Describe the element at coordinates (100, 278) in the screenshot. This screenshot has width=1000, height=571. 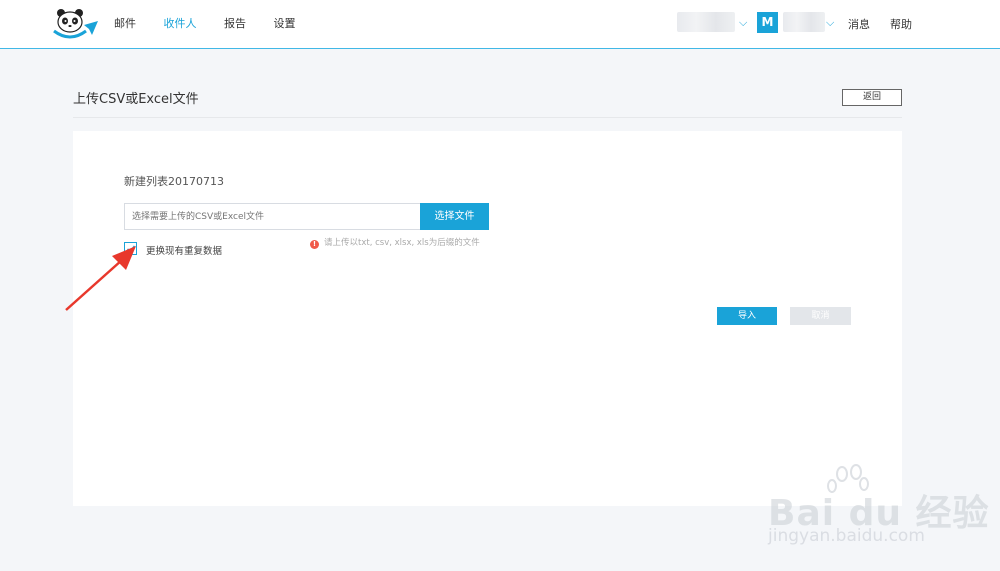
I see `annotation-arrow-icon` at that location.